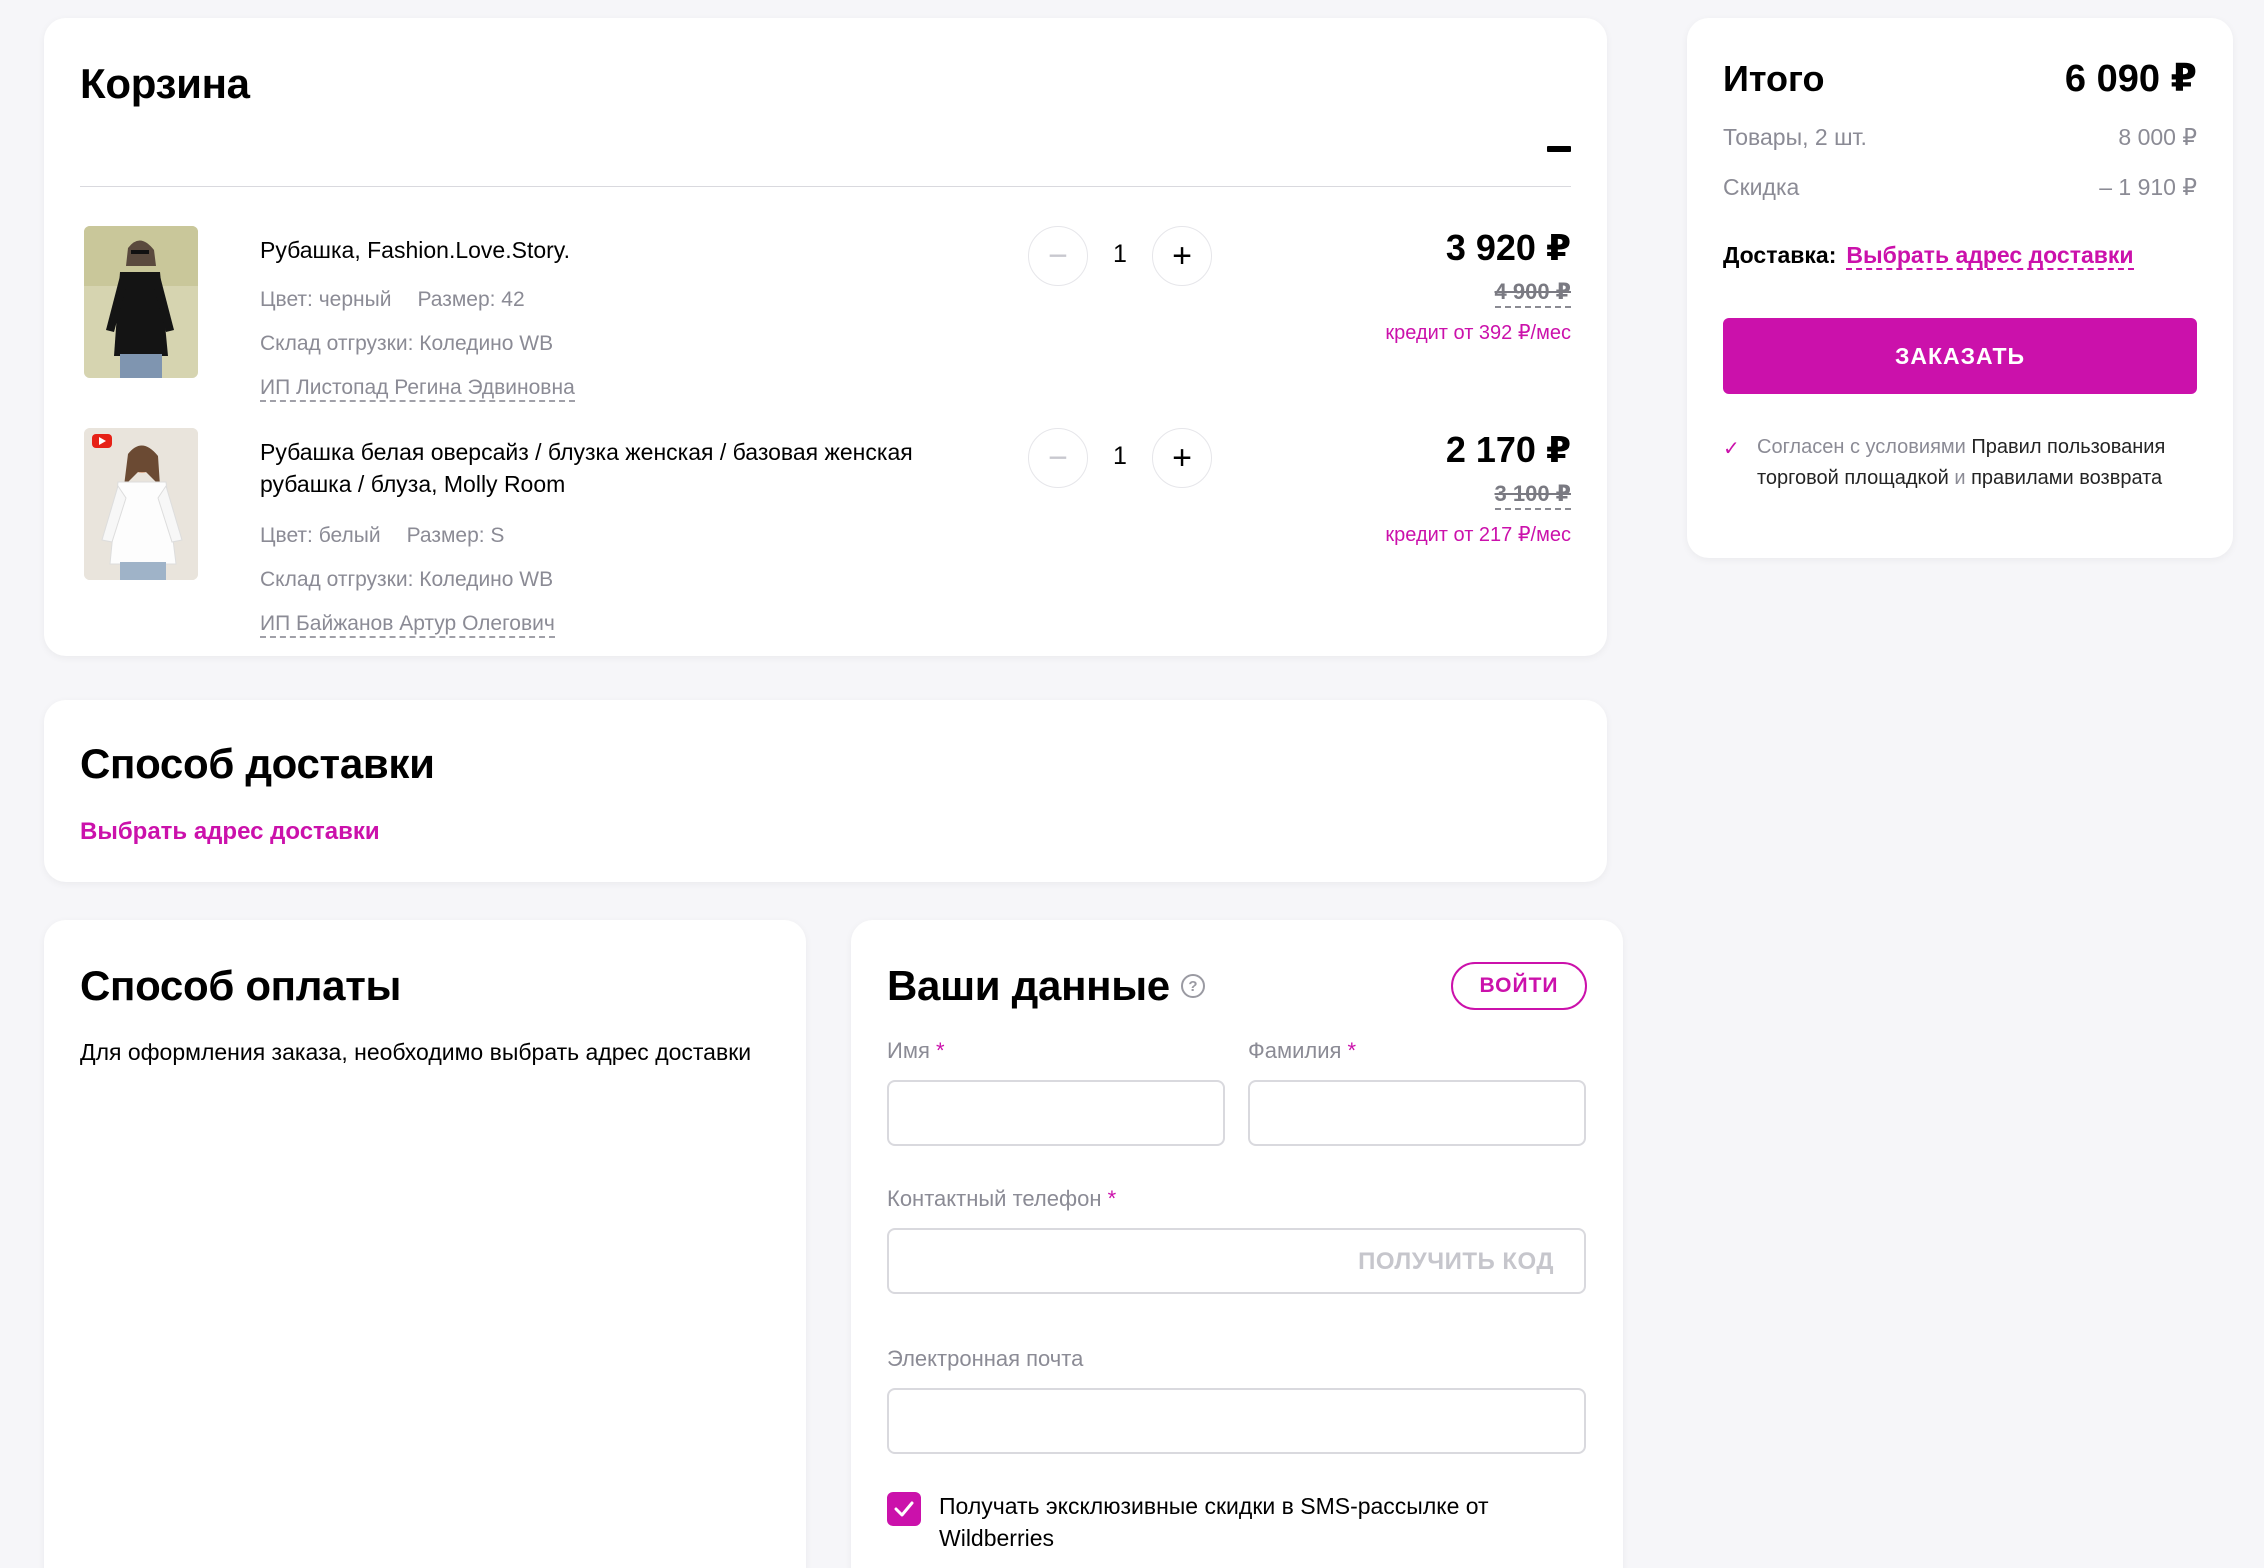 This screenshot has width=2264, height=1568. Describe the element at coordinates (241, 985) in the screenshot. I see `payment-title: Способ оплаты` at that location.